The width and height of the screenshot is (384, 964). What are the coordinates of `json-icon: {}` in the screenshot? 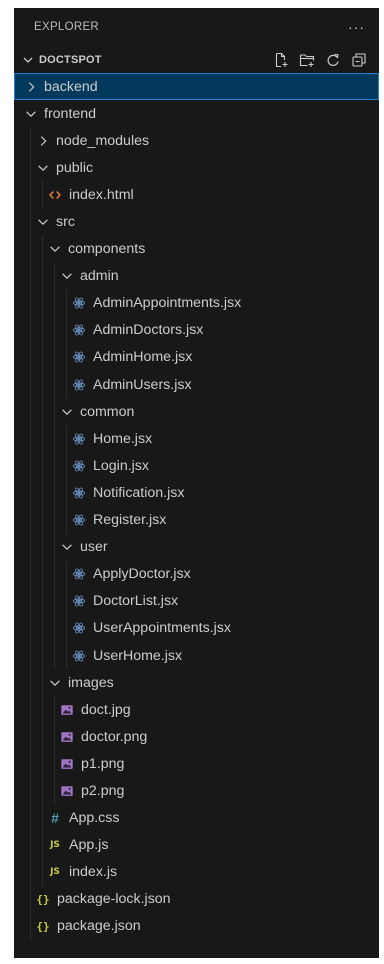 It's located at (43, 926).